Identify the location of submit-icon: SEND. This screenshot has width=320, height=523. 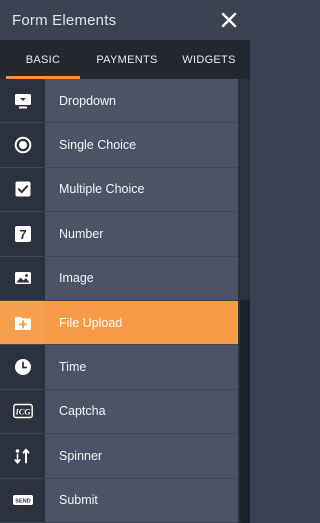
(22, 500).